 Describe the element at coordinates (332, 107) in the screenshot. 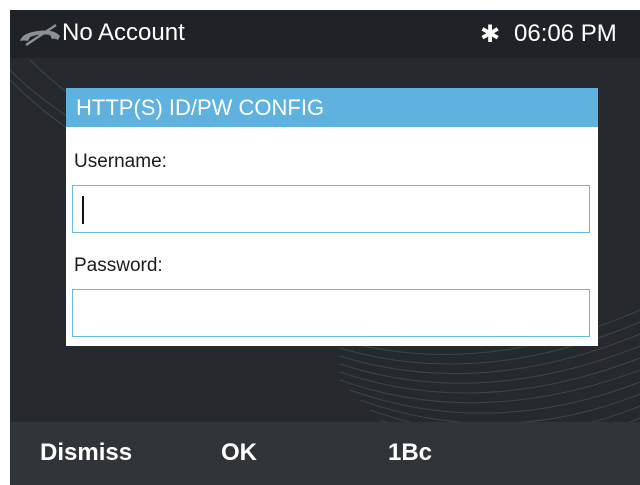

I see `dialog-title: HTTP(S) ID/PW CONFIG` at that location.